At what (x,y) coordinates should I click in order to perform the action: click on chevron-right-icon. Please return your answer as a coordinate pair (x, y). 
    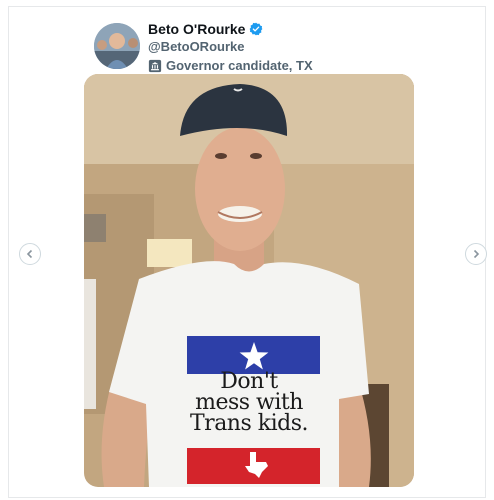
    Looking at the image, I should click on (476, 254).